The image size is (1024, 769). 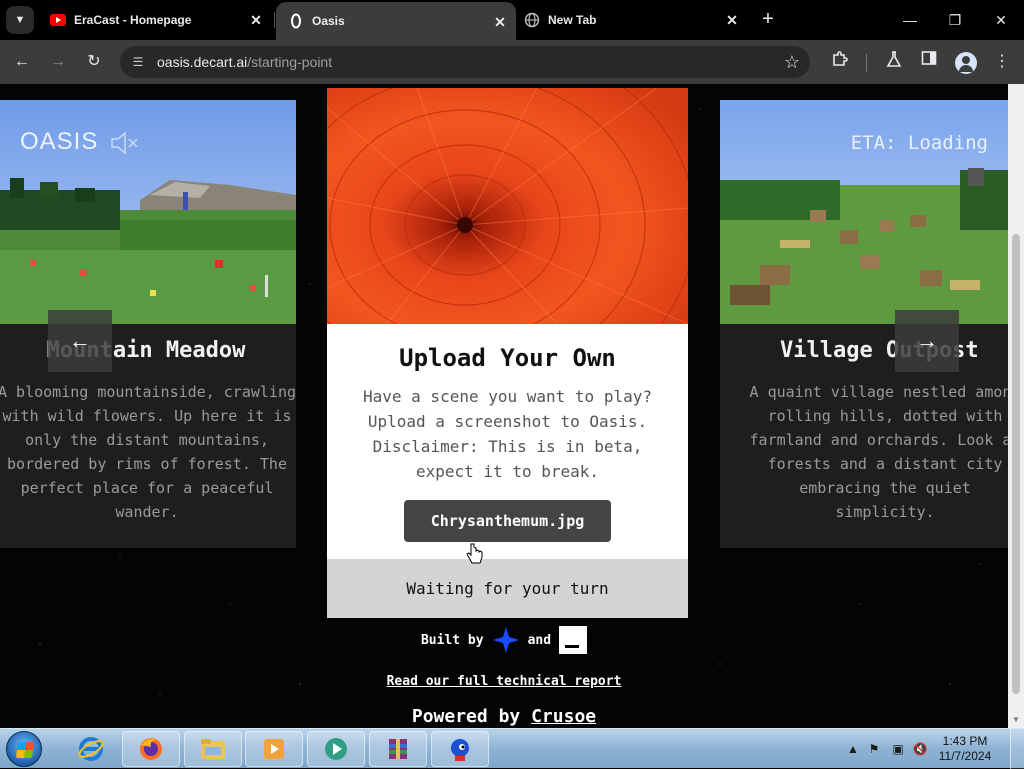 I want to click on tab-new-tab: New Tab ✕, so click(x=632, y=20).